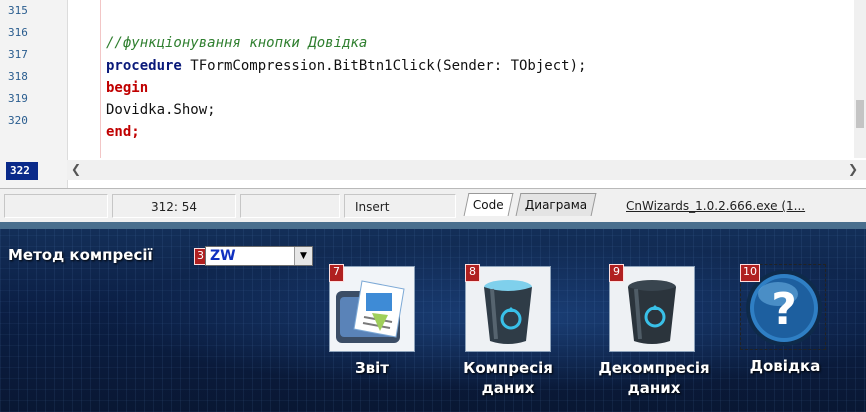 The width and height of the screenshot is (866, 412). I want to click on method-label: Метод компресії, so click(80, 255).